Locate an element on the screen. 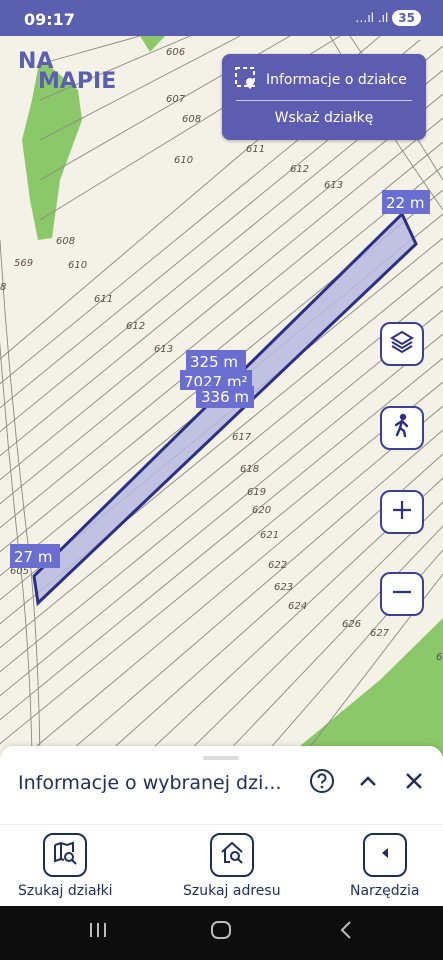 The height and width of the screenshot is (960, 443). zoom-out-button is located at coordinates (402, 594).